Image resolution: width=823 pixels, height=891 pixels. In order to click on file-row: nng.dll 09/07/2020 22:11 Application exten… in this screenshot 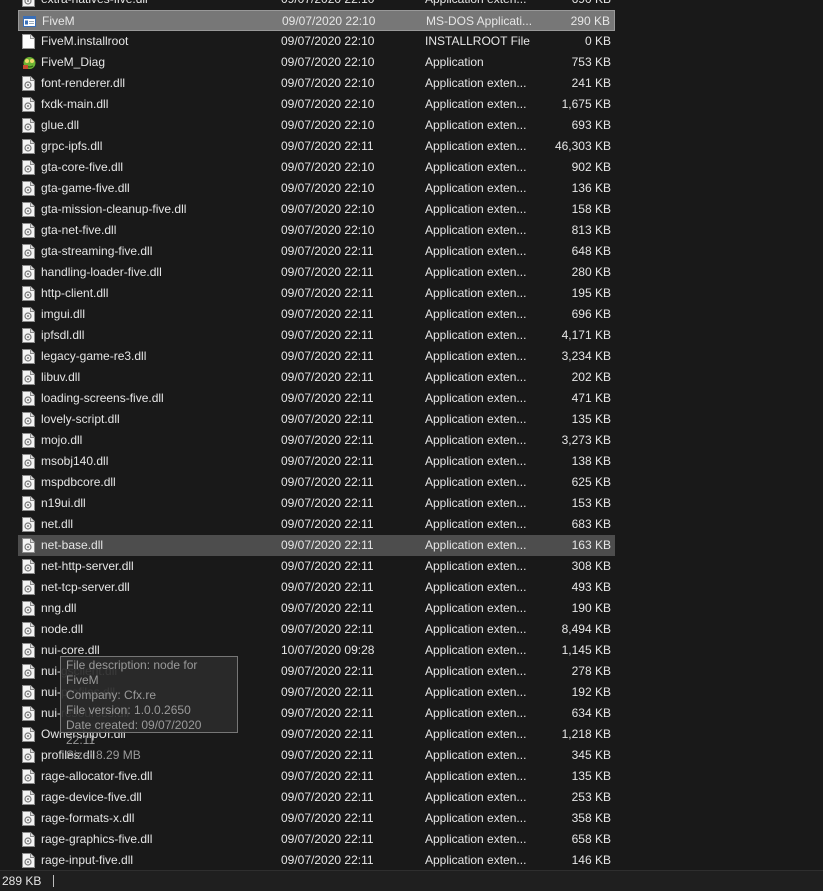, I will do `click(316, 608)`.